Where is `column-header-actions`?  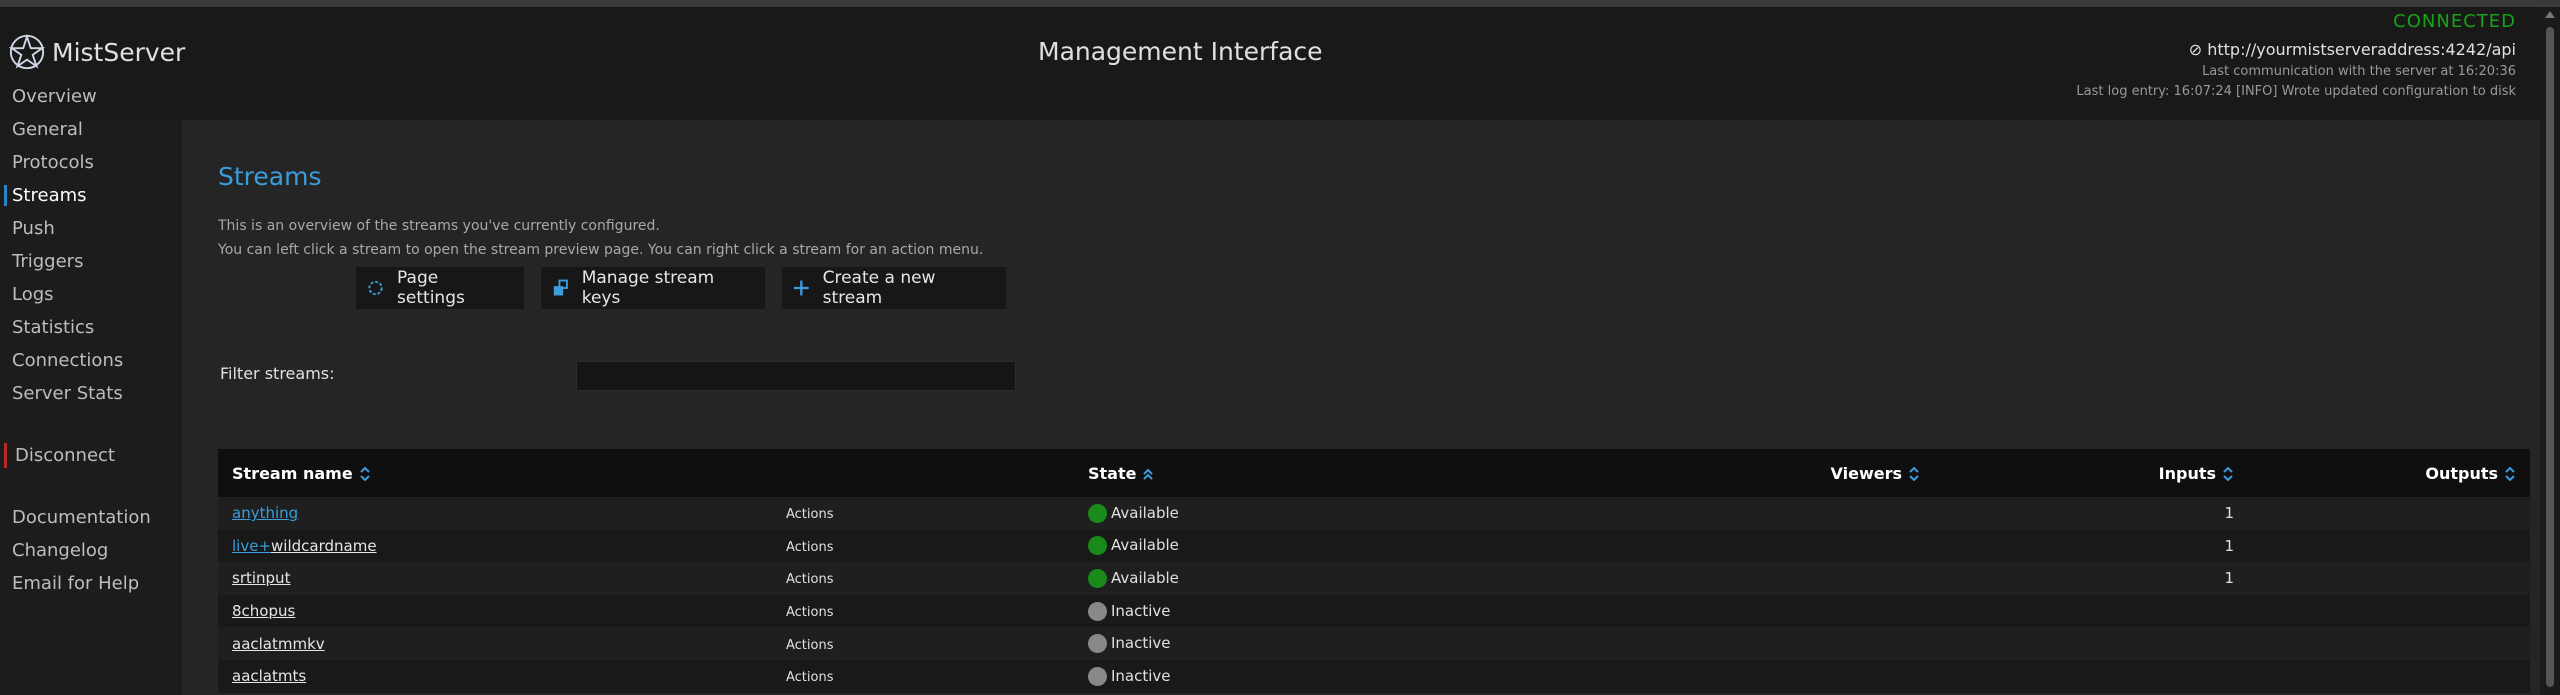 column-header-actions is located at coordinates (923, 473).